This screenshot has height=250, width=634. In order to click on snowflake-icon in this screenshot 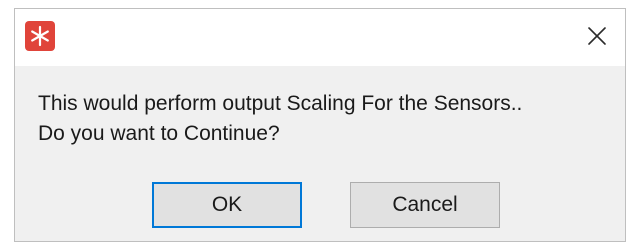, I will do `click(40, 36)`.